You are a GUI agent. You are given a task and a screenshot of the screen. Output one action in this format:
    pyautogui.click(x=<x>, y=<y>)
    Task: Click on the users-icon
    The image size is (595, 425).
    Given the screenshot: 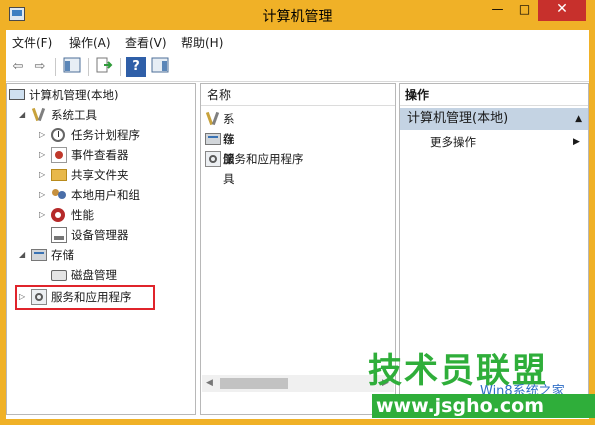 What is the action you would take?
    pyautogui.click(x=59, y=195)
    